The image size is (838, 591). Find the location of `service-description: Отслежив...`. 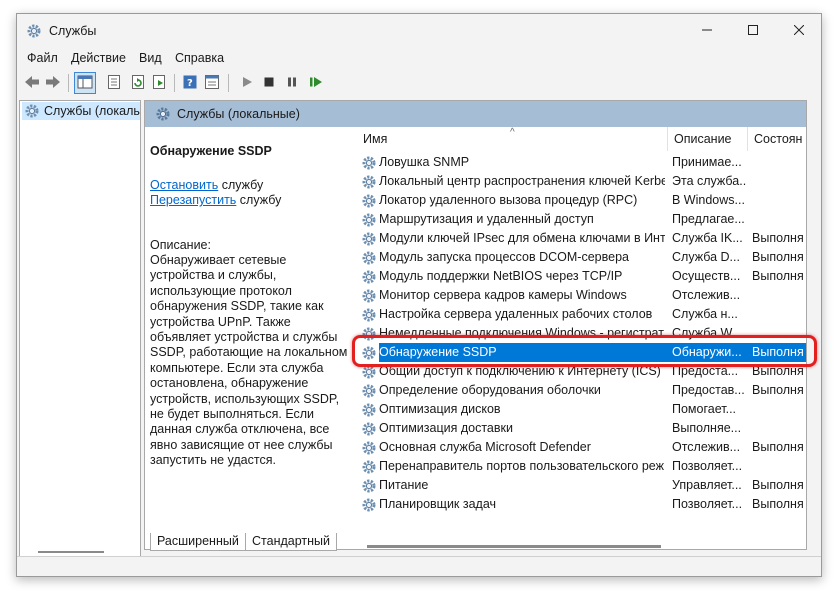

service-description: Отслежив... is located at coordinates (706, 295).